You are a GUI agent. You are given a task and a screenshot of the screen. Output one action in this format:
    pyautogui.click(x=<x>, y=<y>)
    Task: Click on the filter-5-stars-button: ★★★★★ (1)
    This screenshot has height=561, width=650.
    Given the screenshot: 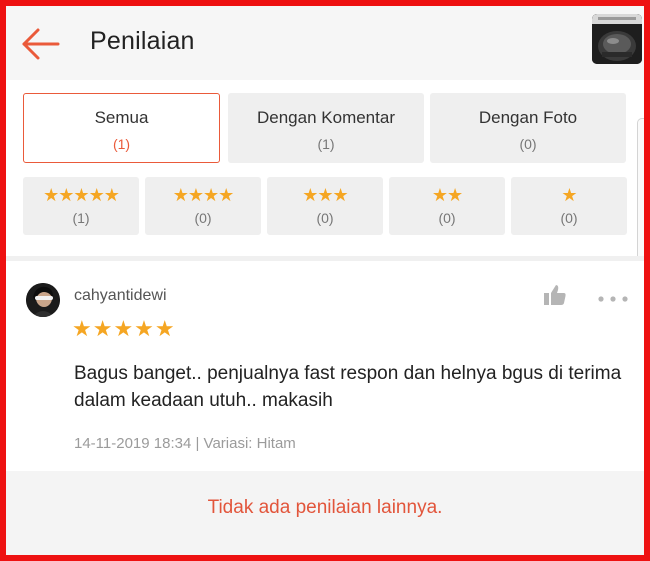 What is the action you would take?
    pyautogui.click(x=81, y=206)
    